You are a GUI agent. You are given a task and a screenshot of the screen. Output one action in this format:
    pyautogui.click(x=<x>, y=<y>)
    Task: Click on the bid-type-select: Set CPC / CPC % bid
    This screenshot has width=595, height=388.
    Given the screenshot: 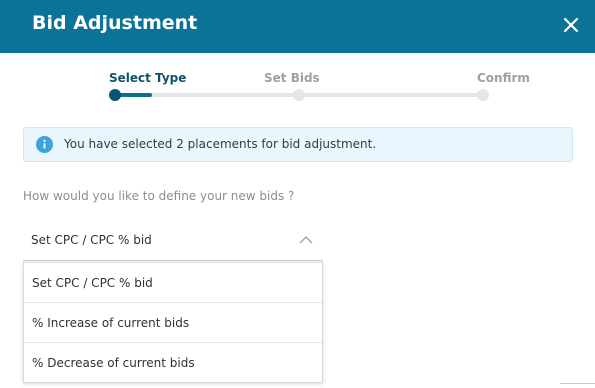 What is the action you would take?
    pyautogui.click(x=173, y=244)
    